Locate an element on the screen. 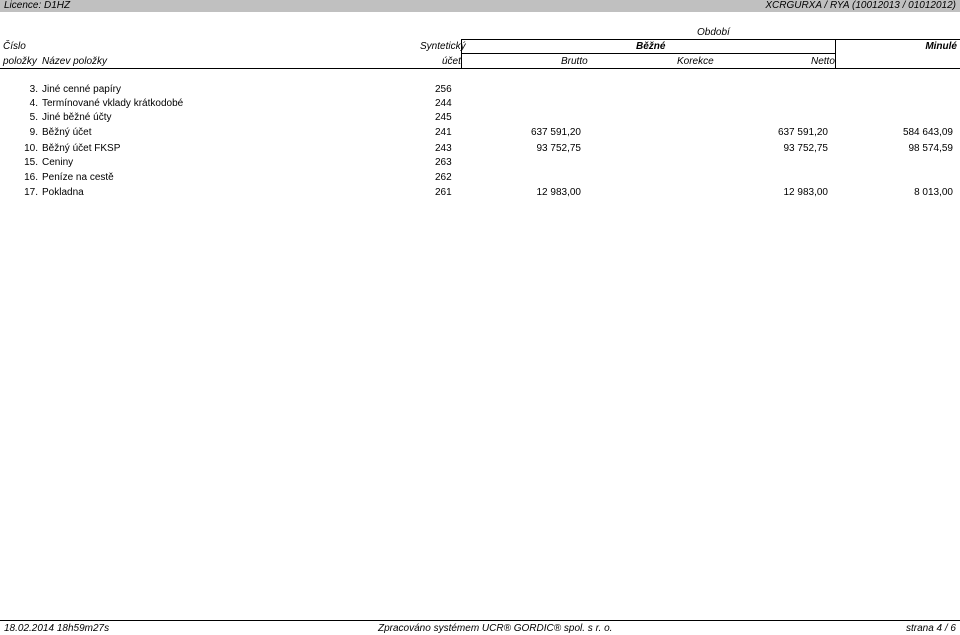 Image resolution: width=960 pixels, height=635 pixels. row-minule: 584 643,09 is located at coordinates (927, 132).